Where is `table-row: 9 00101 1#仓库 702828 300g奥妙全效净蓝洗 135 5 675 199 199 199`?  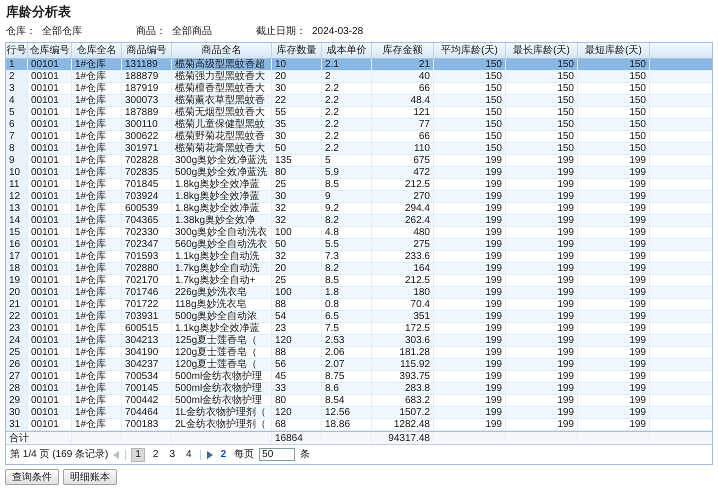
table-row: 9 00101 1#仓库 702828 300g奥妙全效净蓝洗 135 5 675 199 199 199 is located at coordinates (359, 161).